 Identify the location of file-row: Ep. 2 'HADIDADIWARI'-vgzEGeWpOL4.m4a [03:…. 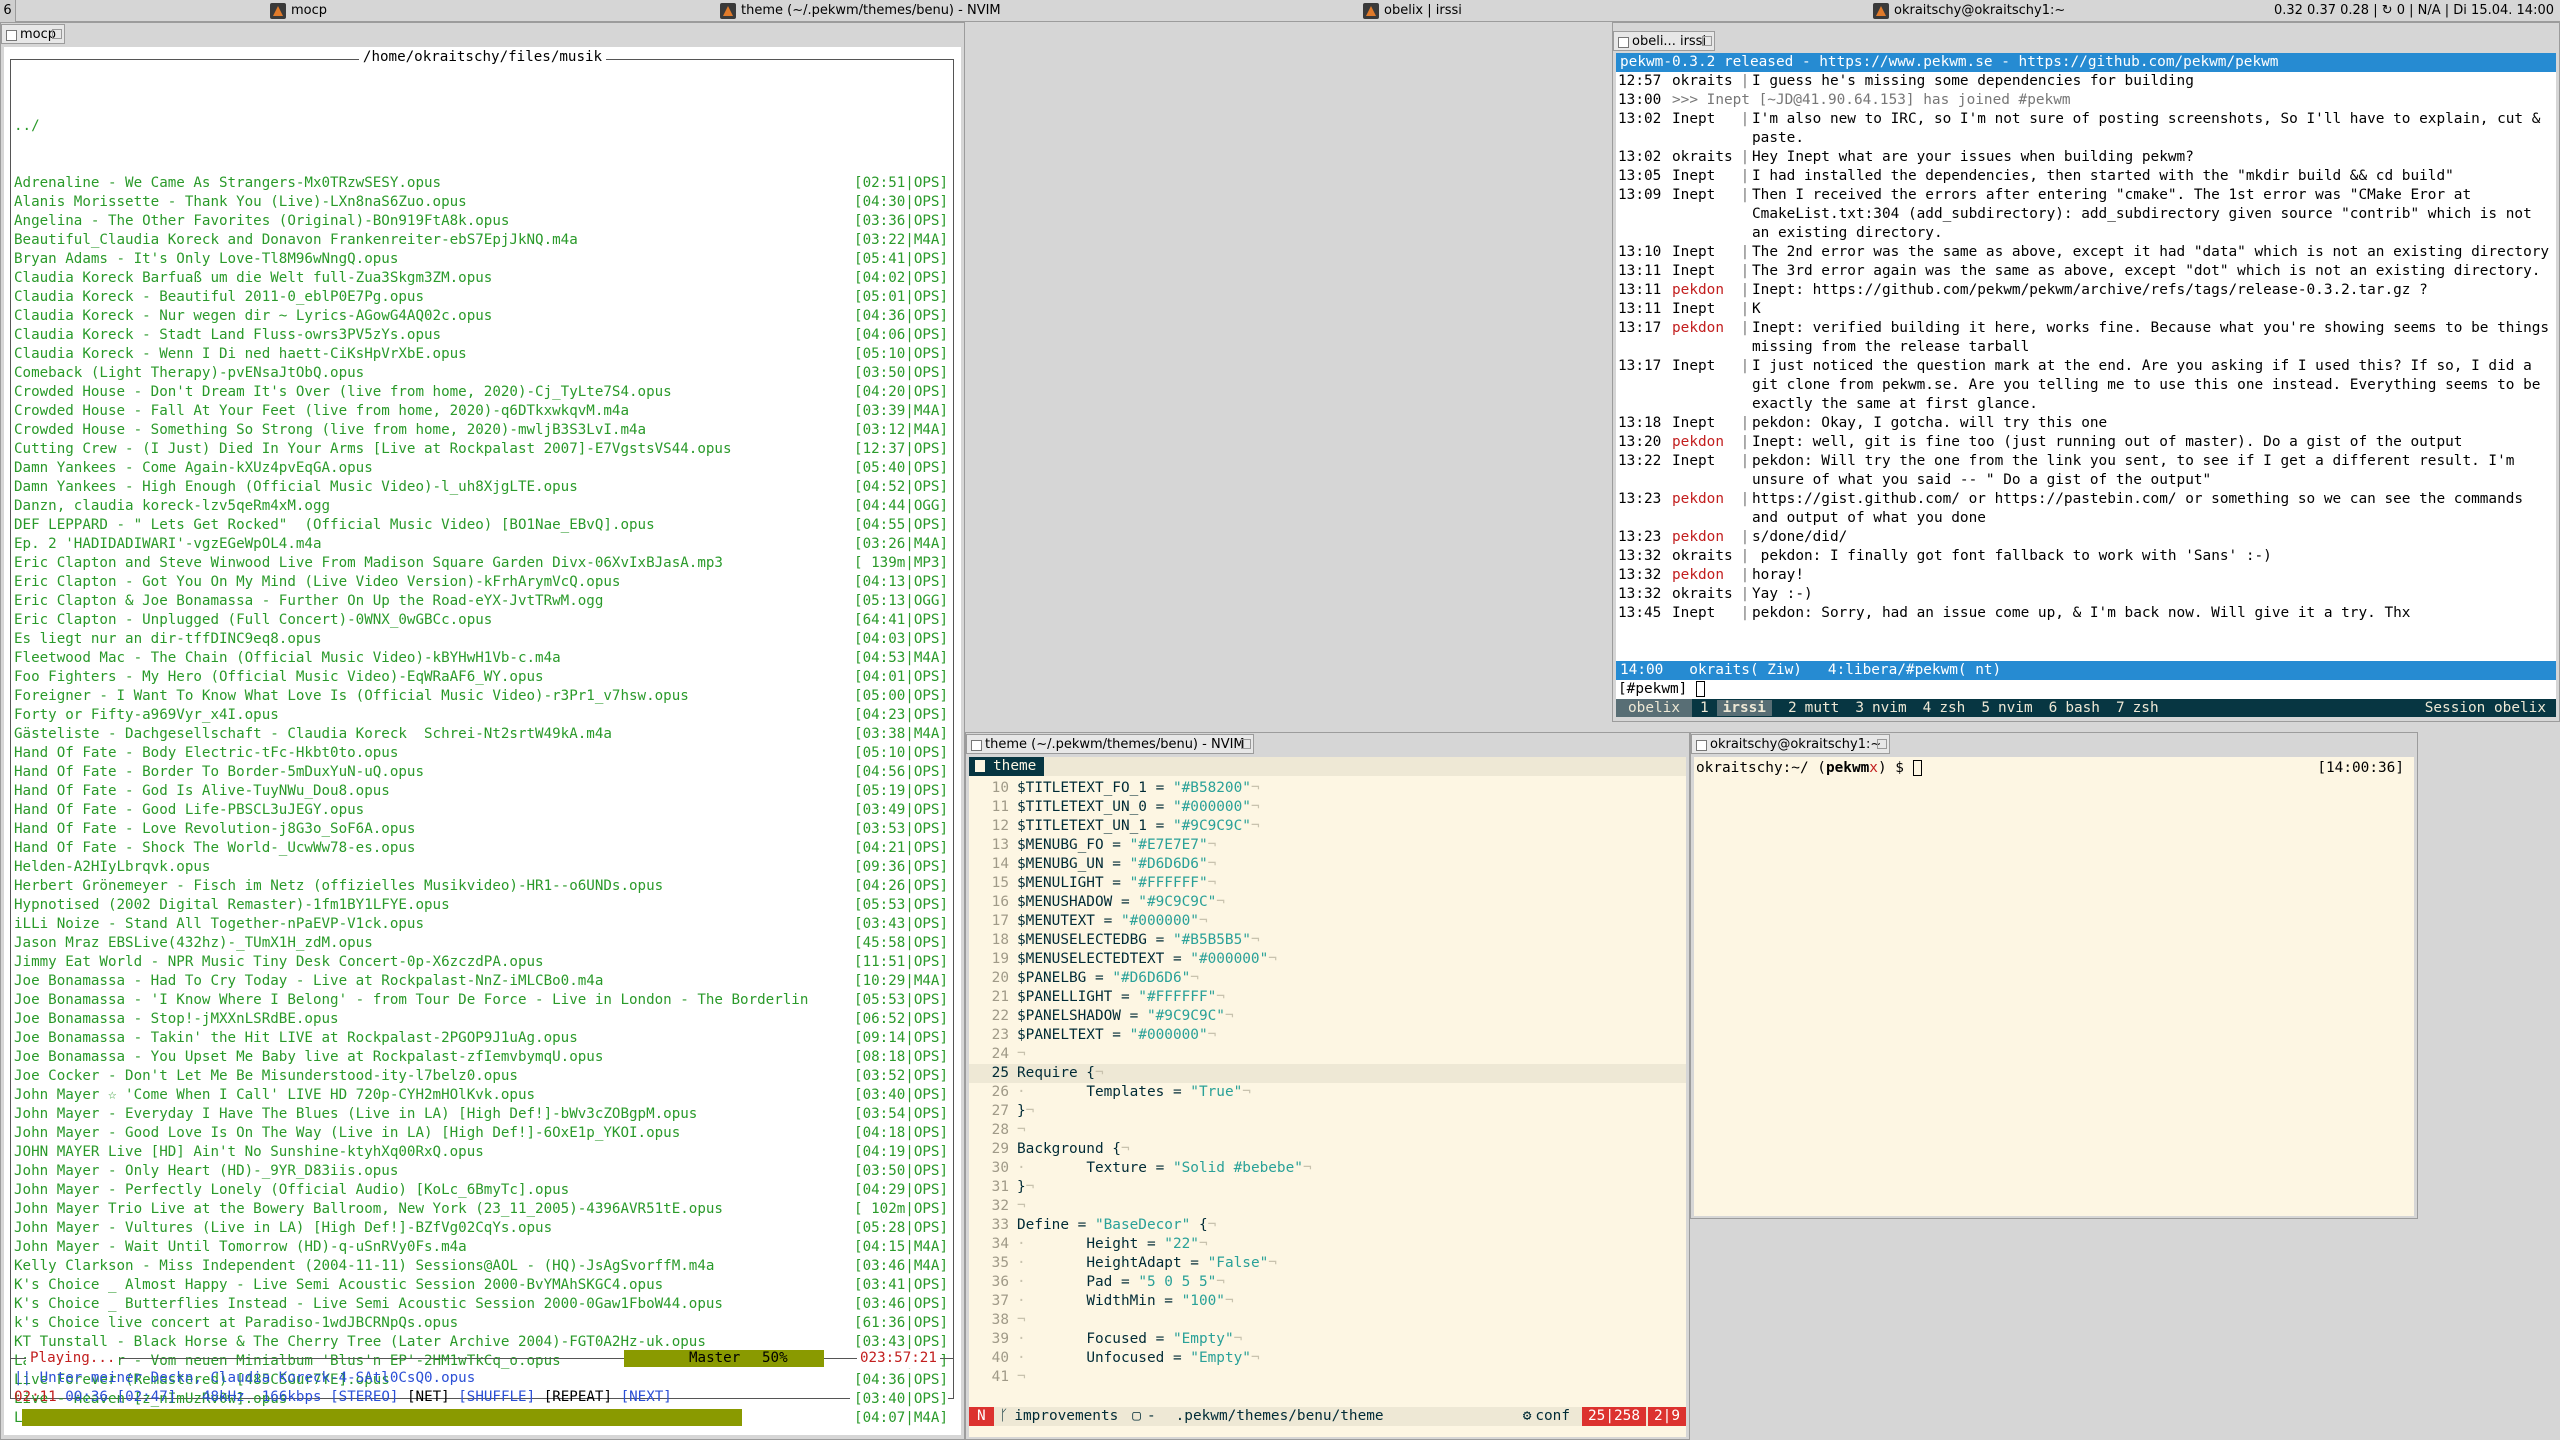
(483, 544).